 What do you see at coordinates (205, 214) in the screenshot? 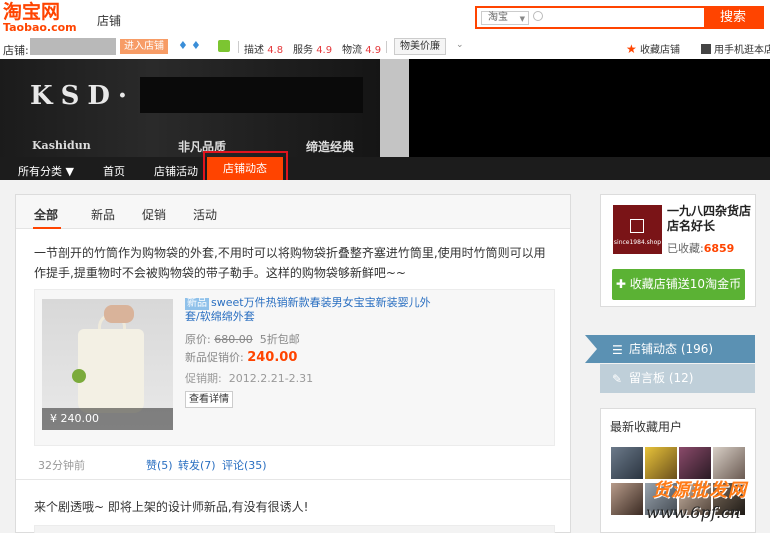
I see `tab-activity: 活动` at bounding box center [205, 214].